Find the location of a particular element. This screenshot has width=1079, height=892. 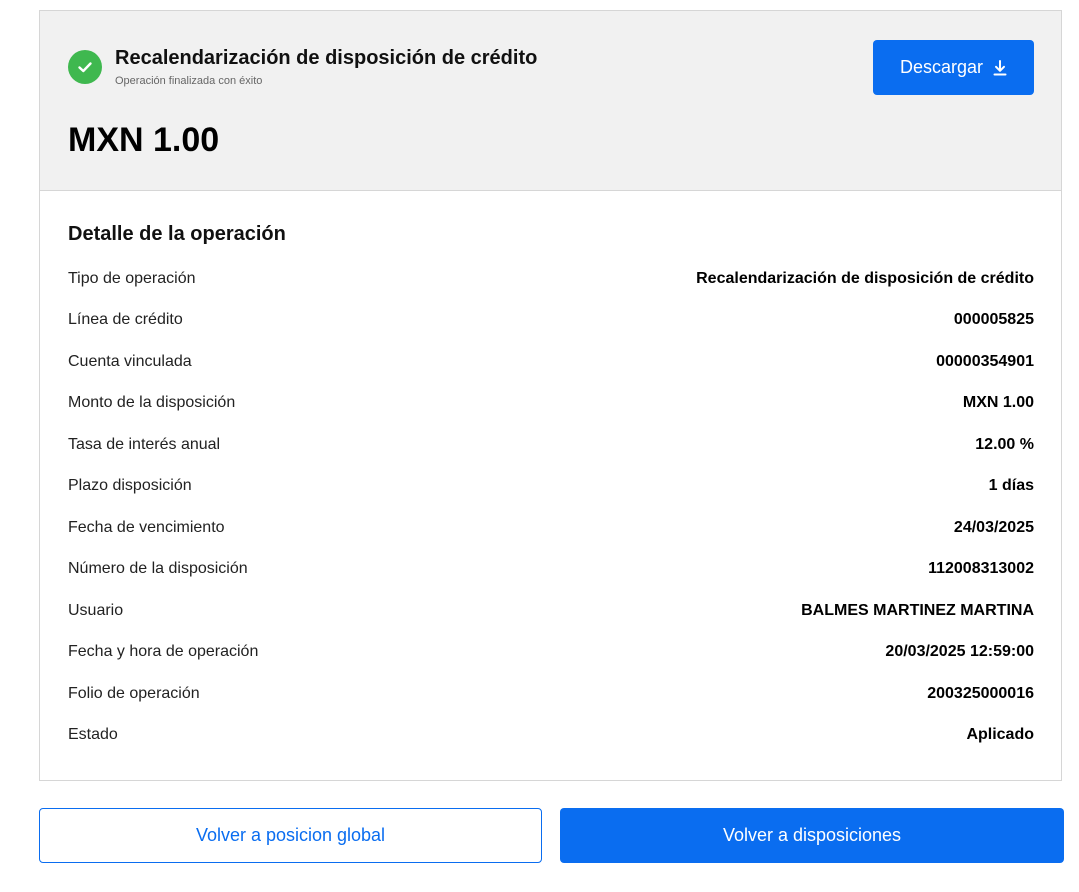

detail-value: 1 días is located at coordinates (1011, 486).